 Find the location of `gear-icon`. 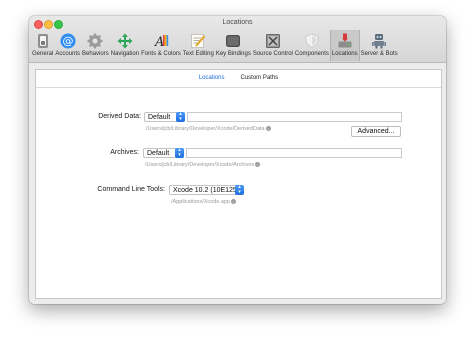

gear-icon is located at coordinates (95, 40).